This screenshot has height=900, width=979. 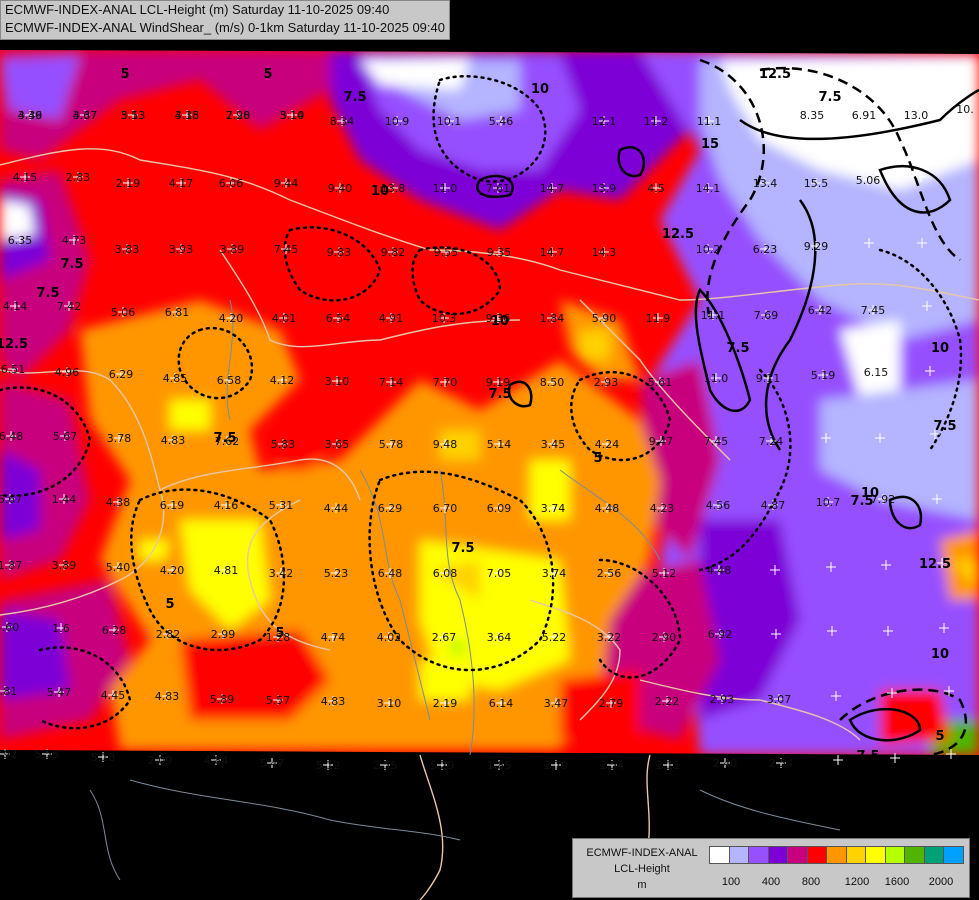 What do you see at coordinates (389, 637) in the screenshot?
I see `grid-value-label: 4.02` at bounding box center [389, 637].